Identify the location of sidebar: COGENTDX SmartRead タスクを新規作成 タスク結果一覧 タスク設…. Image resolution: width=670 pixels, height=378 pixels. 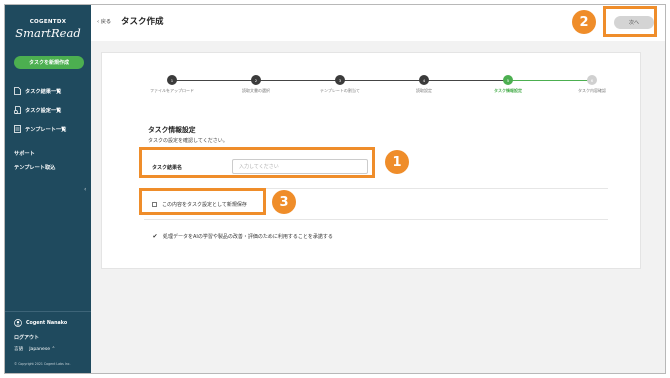
(48, 189).